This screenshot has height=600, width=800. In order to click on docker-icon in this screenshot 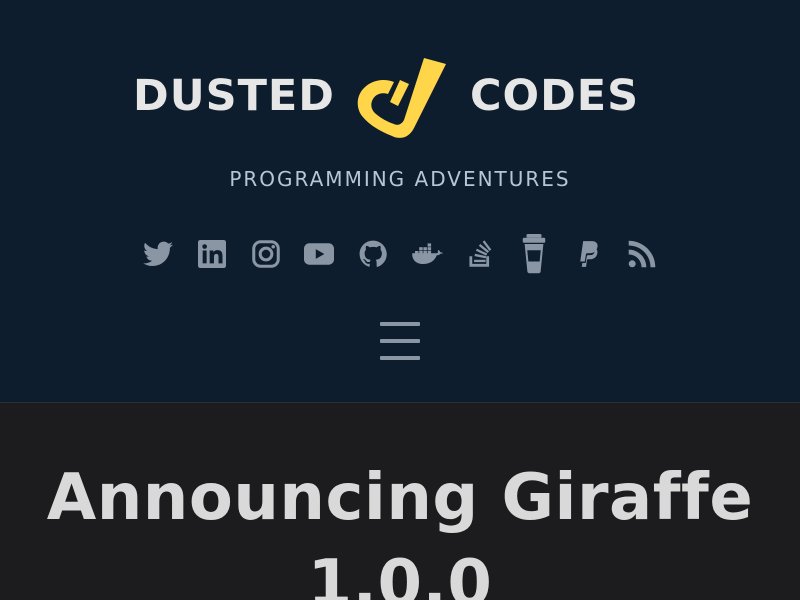, I will do `click(427, 254)`.